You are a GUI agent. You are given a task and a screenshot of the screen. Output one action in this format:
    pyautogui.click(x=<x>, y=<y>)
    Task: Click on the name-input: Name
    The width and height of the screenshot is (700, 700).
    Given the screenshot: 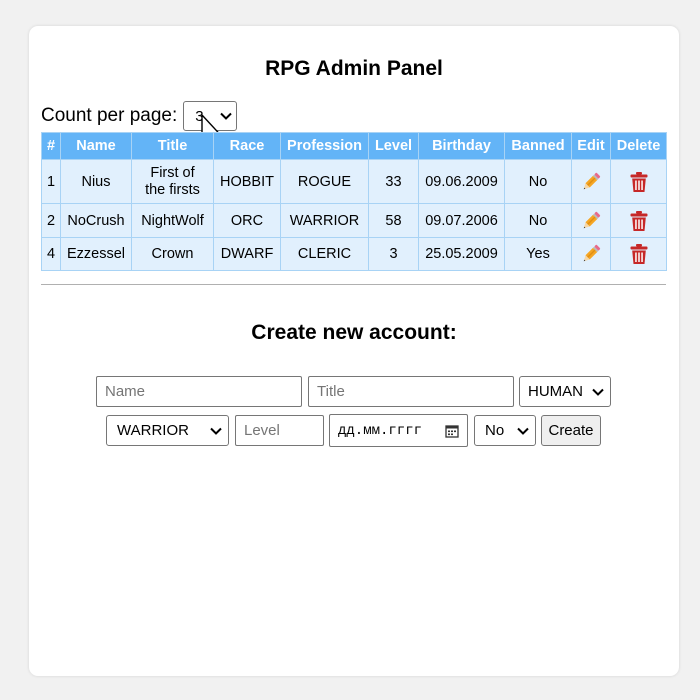 What is the action you would take?
    pyautogui.click(x=199, y=391)
    